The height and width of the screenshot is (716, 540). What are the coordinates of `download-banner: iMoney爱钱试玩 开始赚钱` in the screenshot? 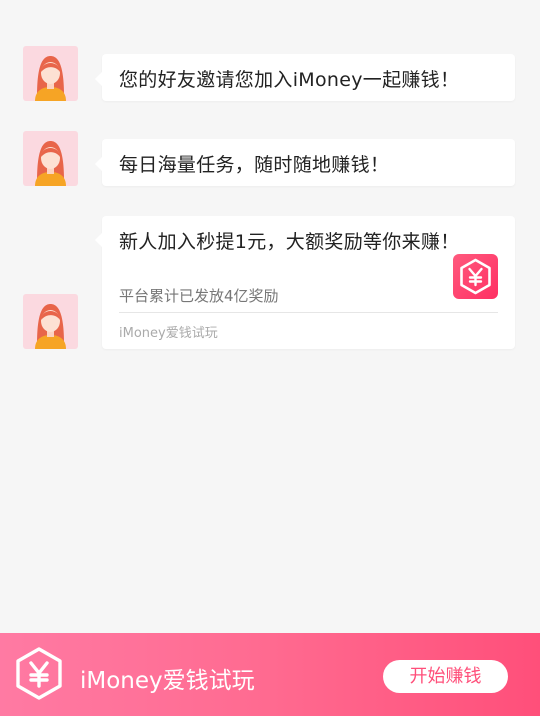 It's located at (270, 674).